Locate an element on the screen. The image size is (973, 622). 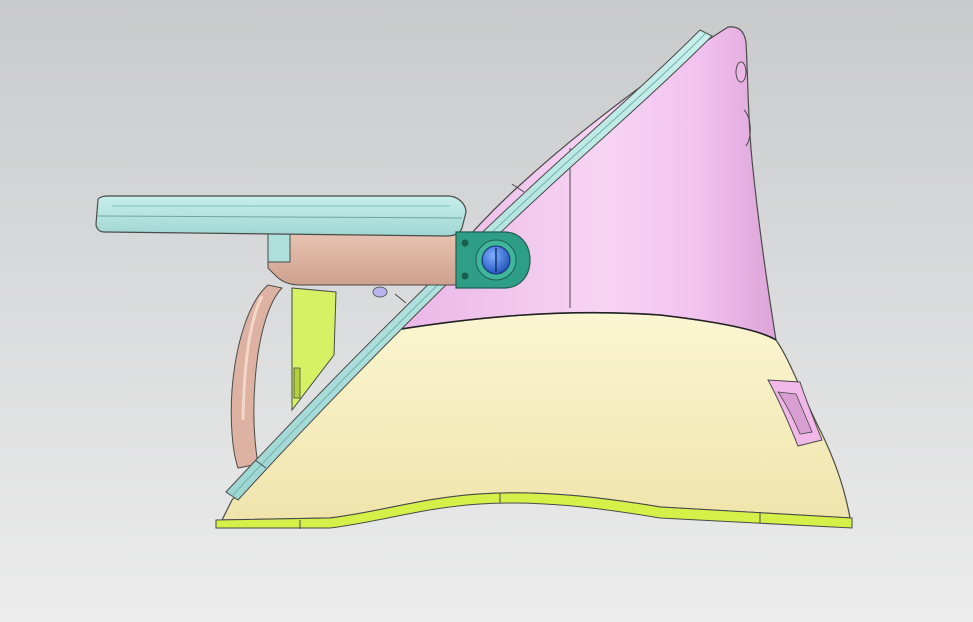
tray-arm-stem is located at coordinates (279, 247).